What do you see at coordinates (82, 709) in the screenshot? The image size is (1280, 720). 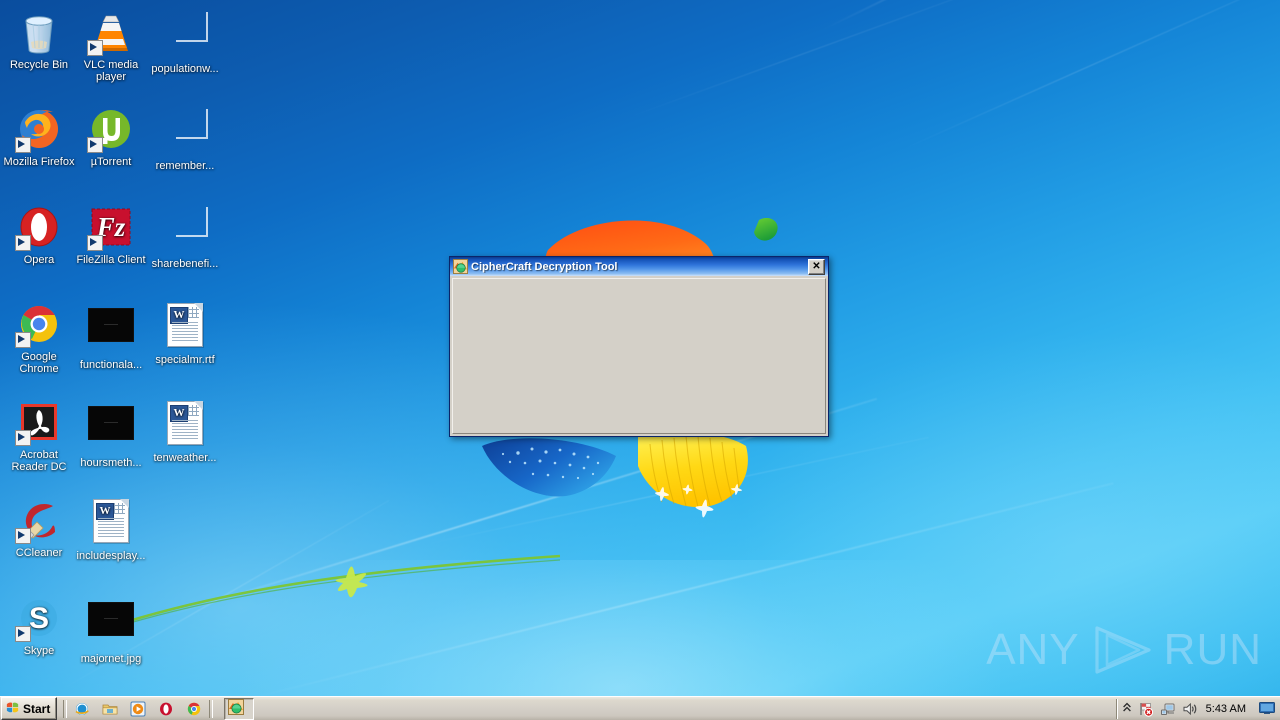 I see `internet-explorer-icon` at bounding box center [82, 709].